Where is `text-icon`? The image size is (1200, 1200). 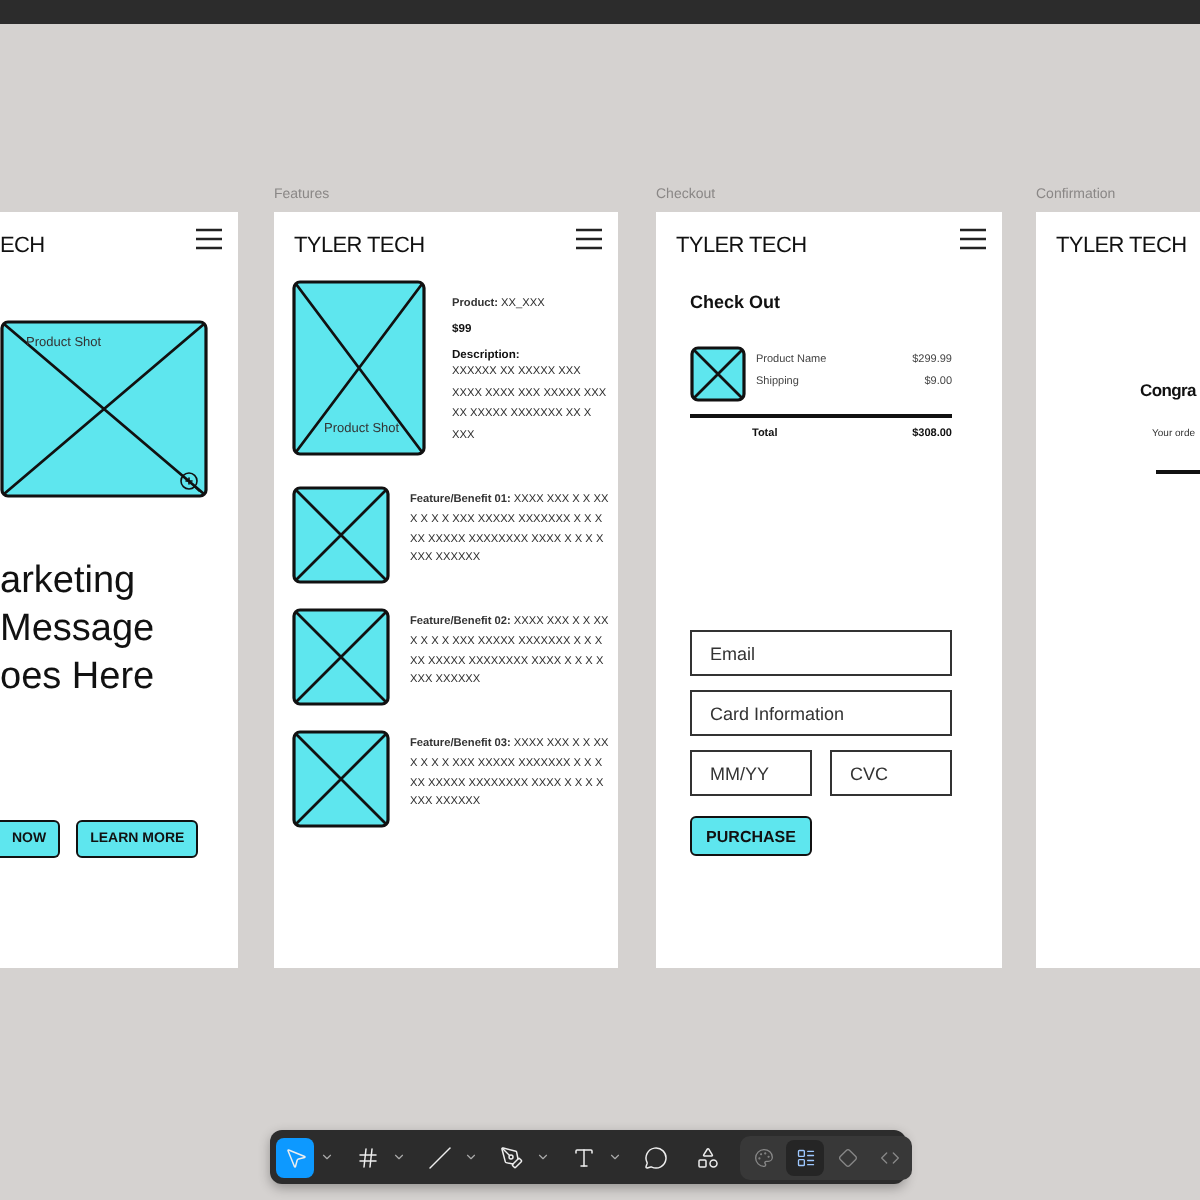 text-icon is located at coordinates (583, 1157).